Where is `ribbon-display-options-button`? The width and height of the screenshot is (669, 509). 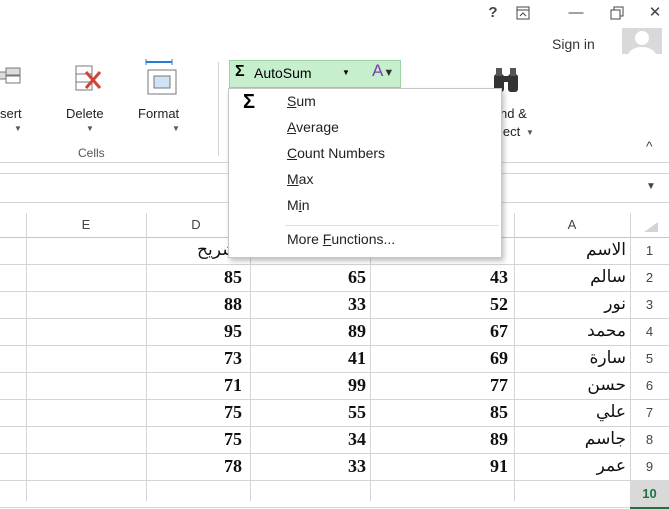 ribbon-display-options-button is located at coordinates (523, 13).